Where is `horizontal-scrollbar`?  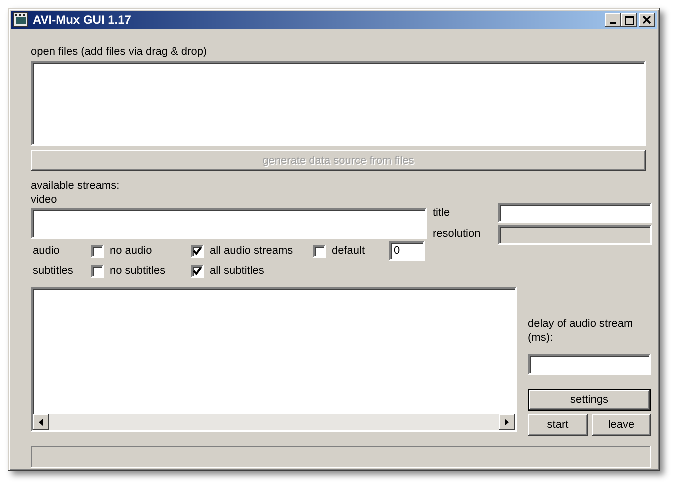
horizontal-scrollbar is located at coordinates (274, 422).